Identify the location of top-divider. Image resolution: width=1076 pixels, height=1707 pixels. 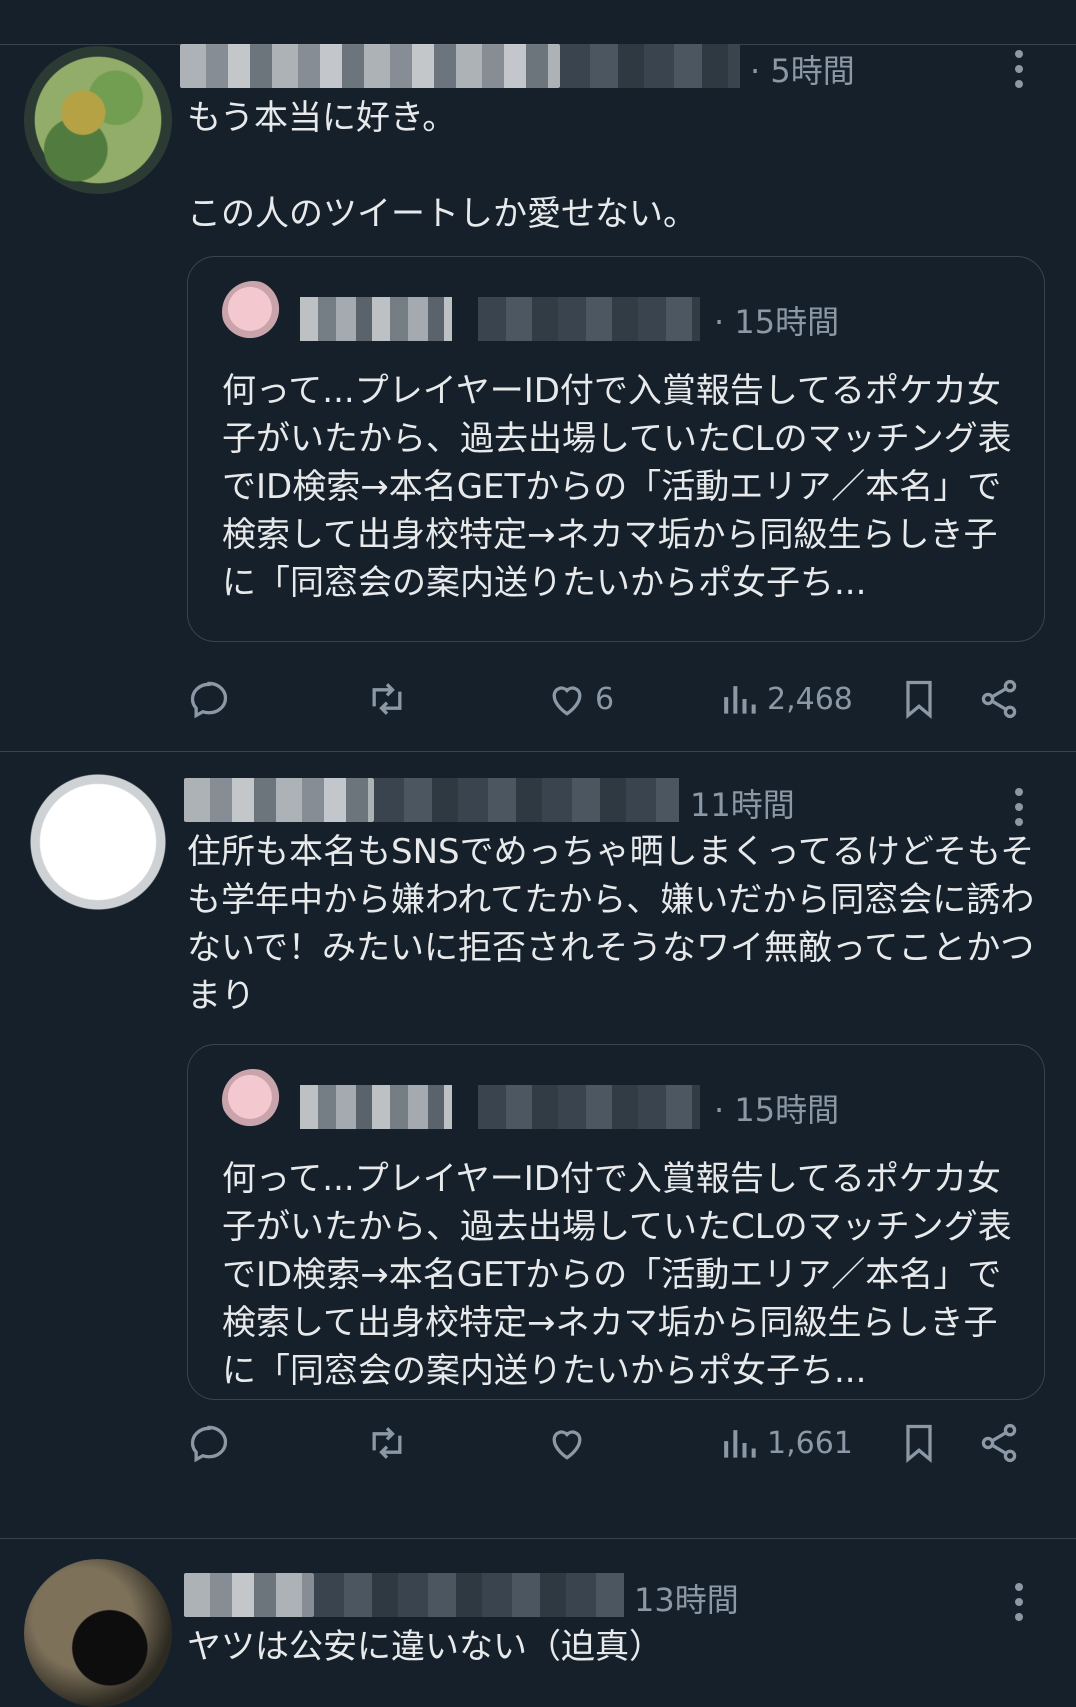
(538, 22).